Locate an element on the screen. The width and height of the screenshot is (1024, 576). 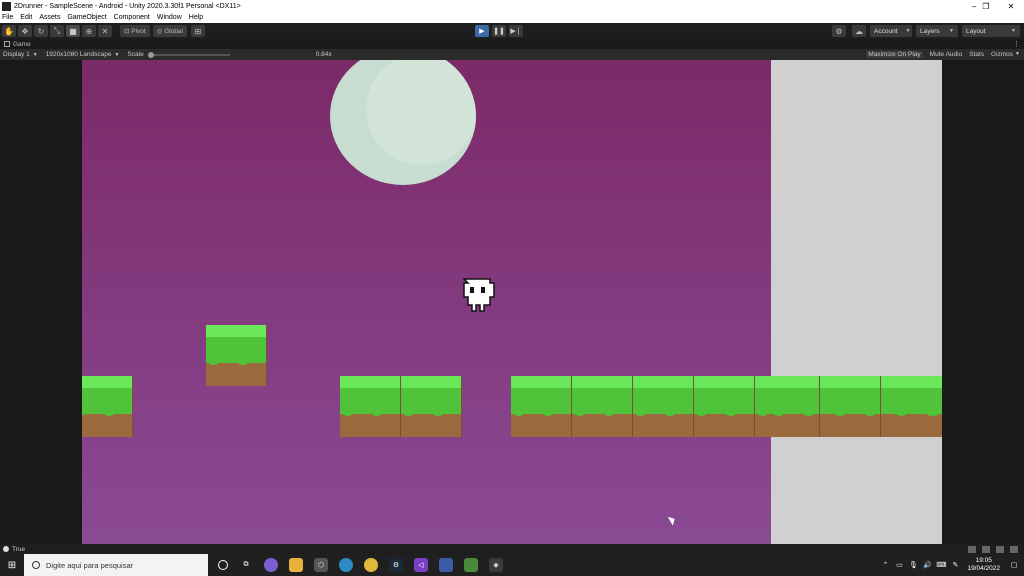
steam-icon: ⚙ is located at coordinates (396, 565).